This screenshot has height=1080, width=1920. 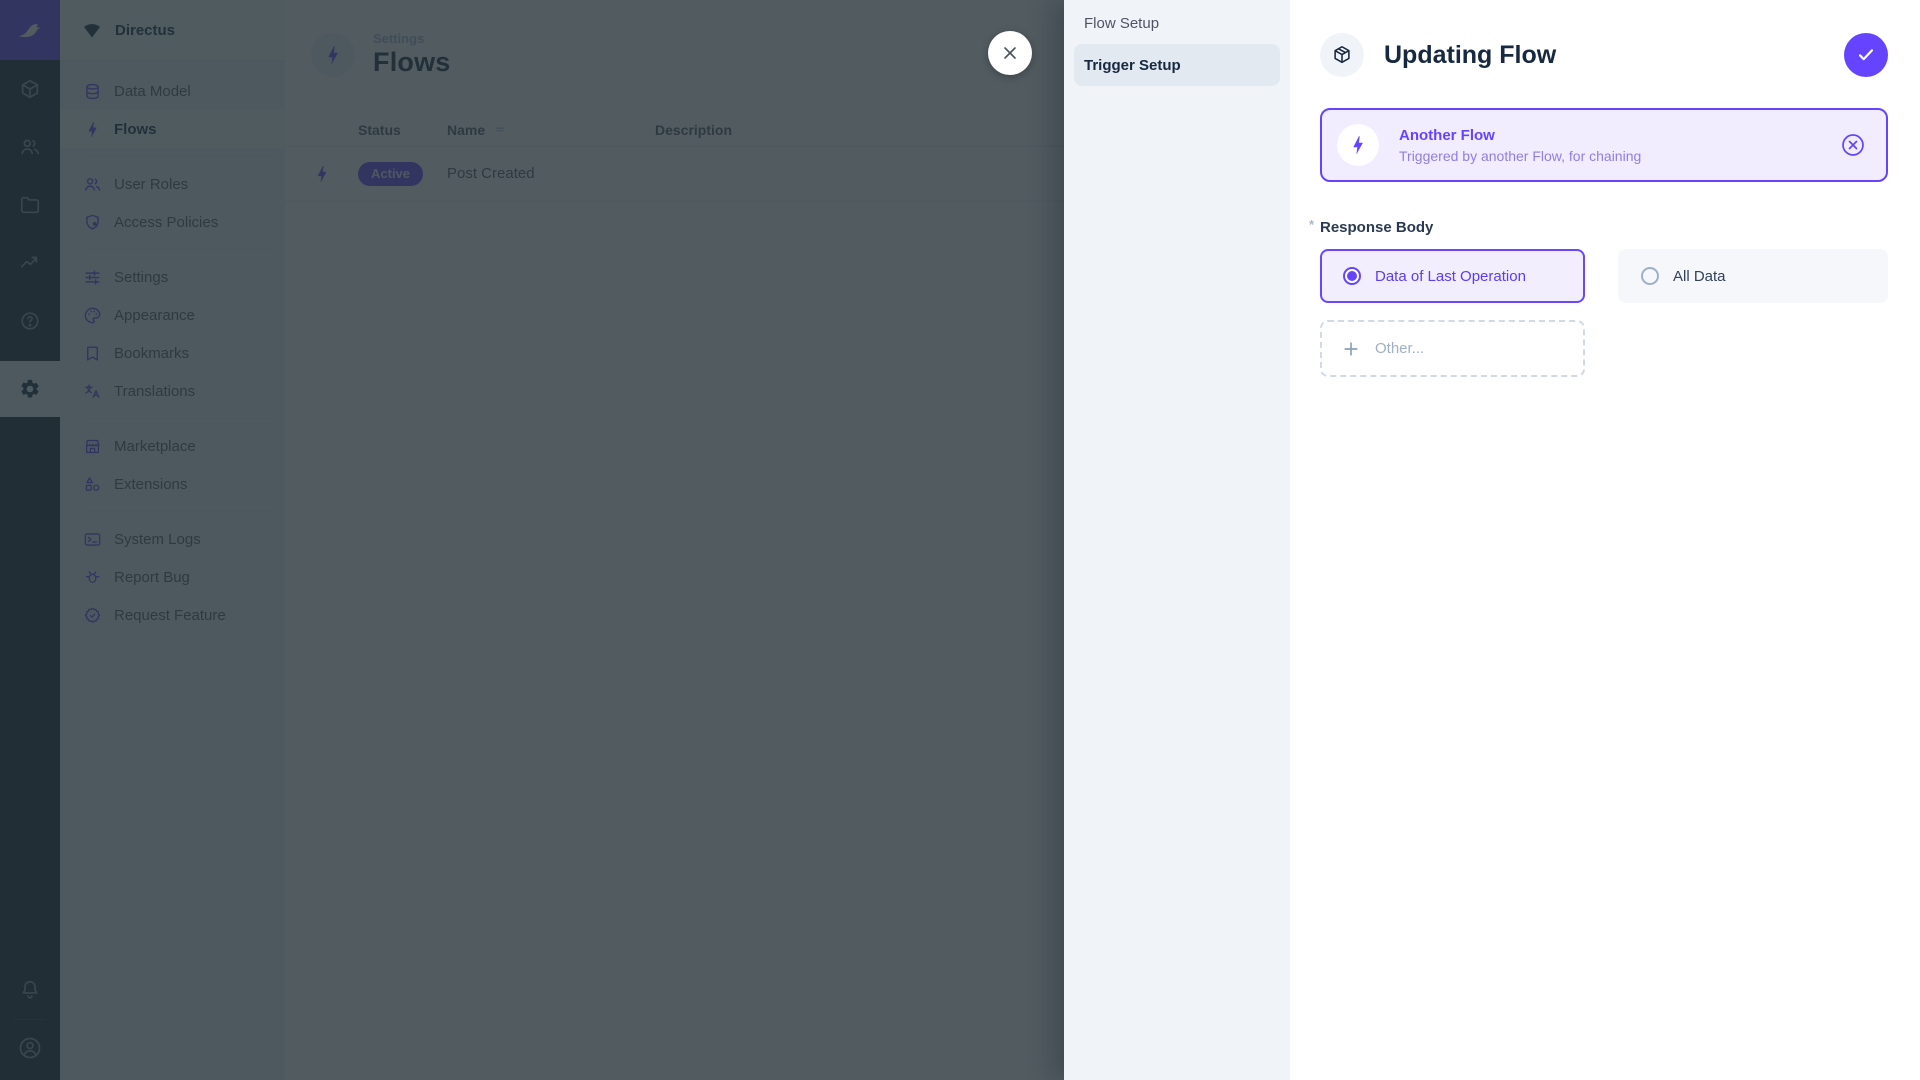 What do you see at coordinates (1520, 155) in the screenshot?
I see `trigger-subtitle: Triggered by another Flow, for chaining` at bounding box center [1520, 155].